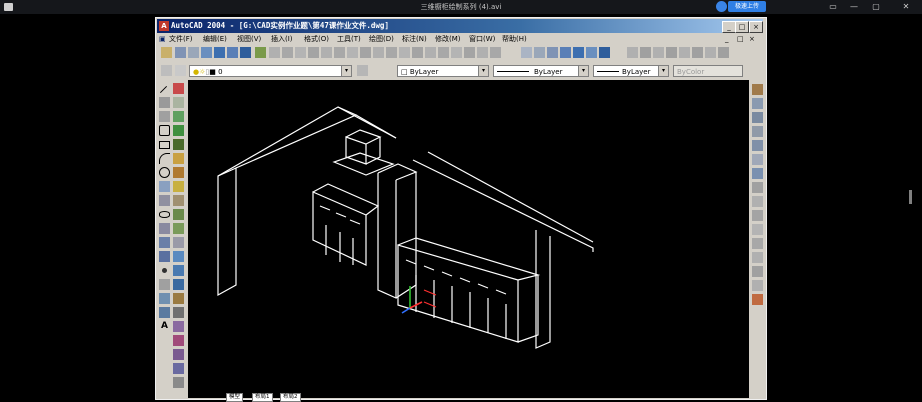 The height and width of the screenshot is (402, 922). What do you see at coordinates (193, 52) in the screenshot?
I see `box-icon` at bounding box center [193, 52].